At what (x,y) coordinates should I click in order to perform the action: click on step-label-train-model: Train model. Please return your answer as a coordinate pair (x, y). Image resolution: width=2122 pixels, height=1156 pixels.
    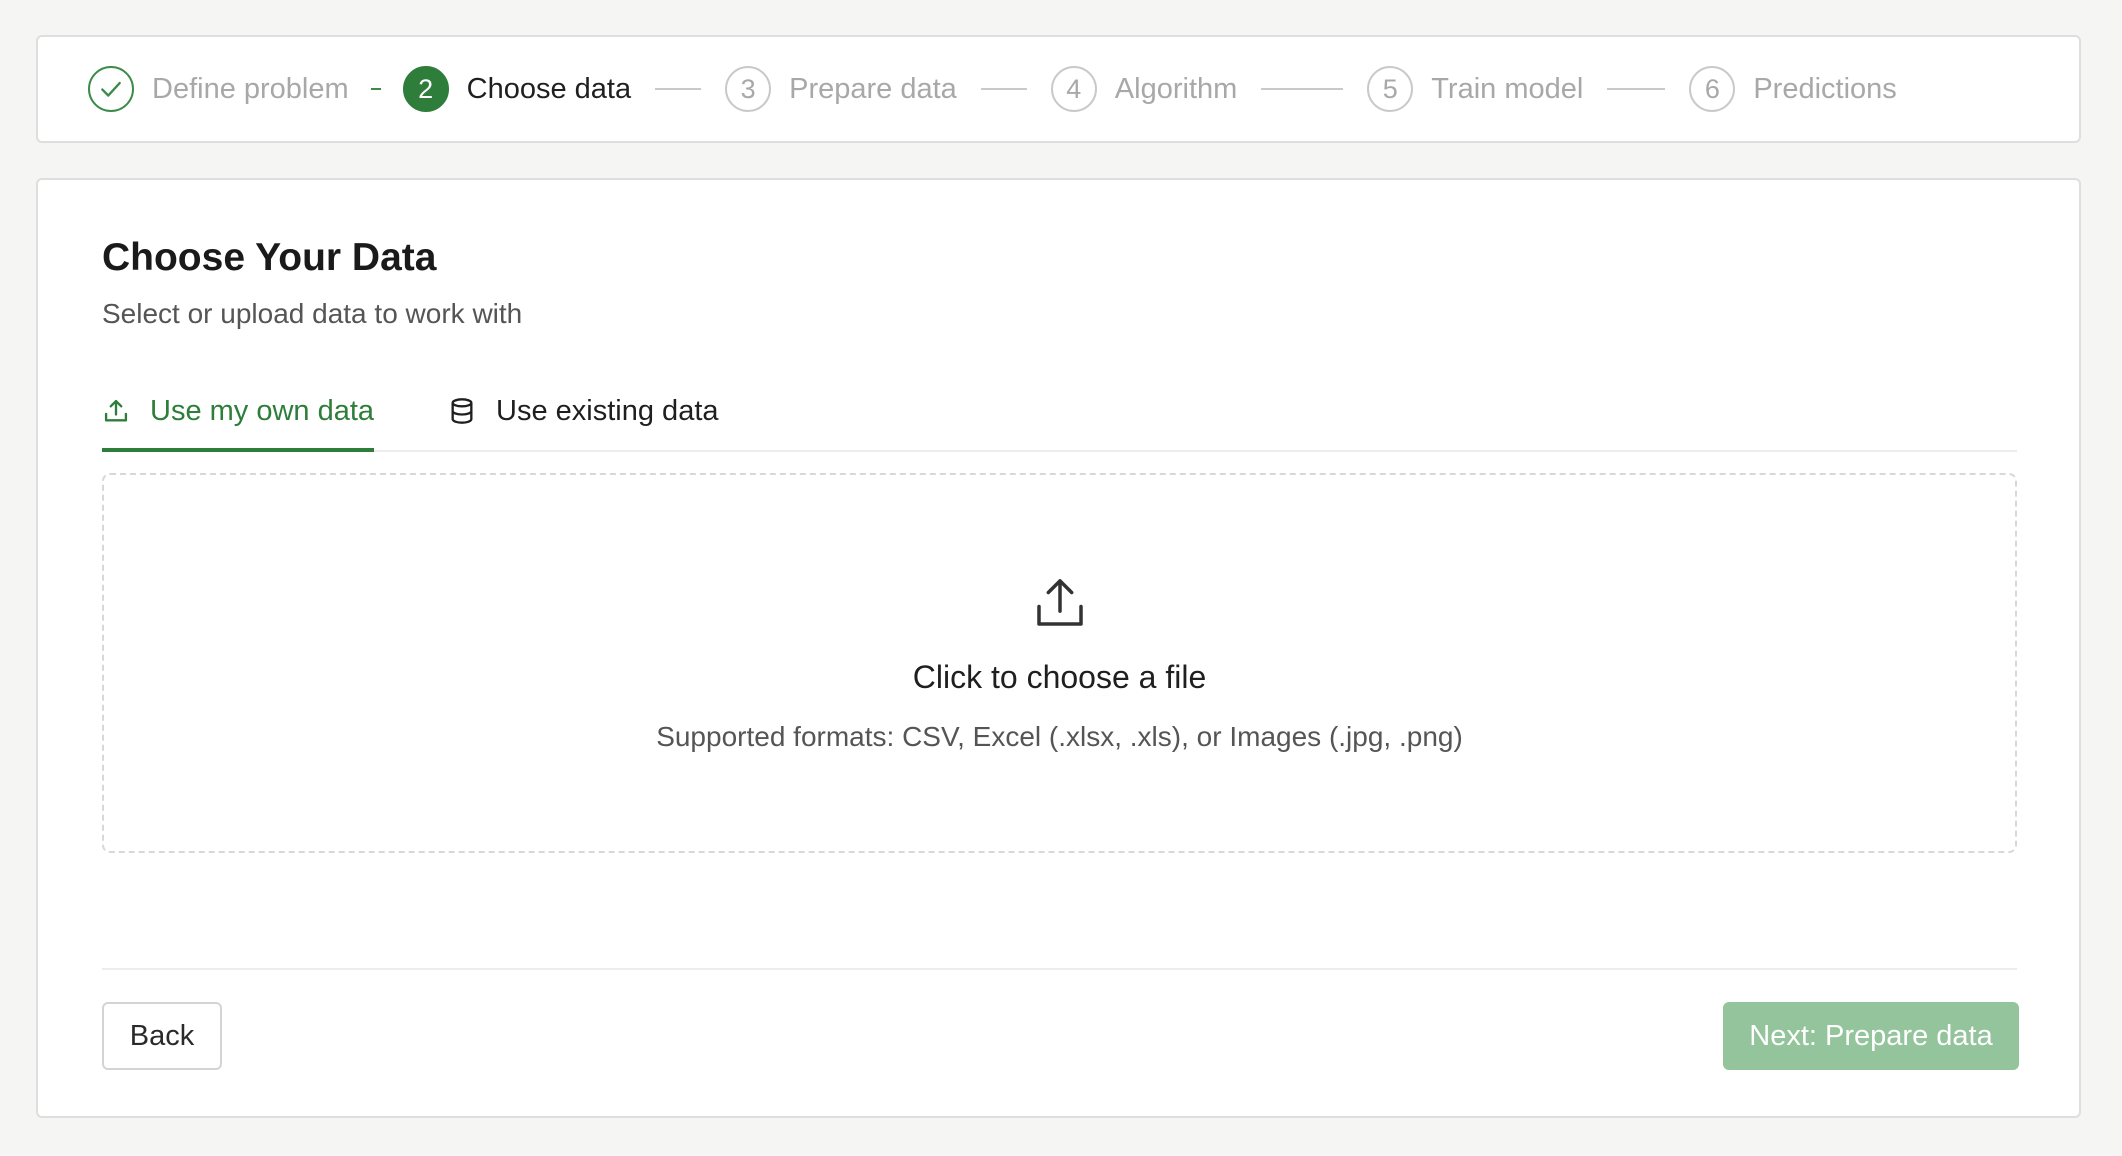
    Looking at the image, I should click on (1507, 88).